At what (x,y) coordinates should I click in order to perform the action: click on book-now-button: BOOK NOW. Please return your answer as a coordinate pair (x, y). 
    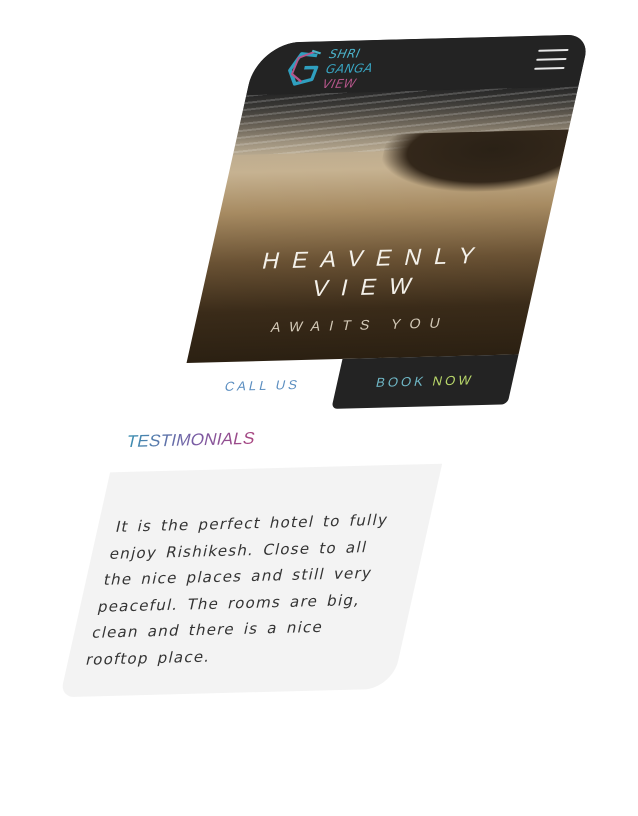
    Looking at the image, I should click on (425, 381).